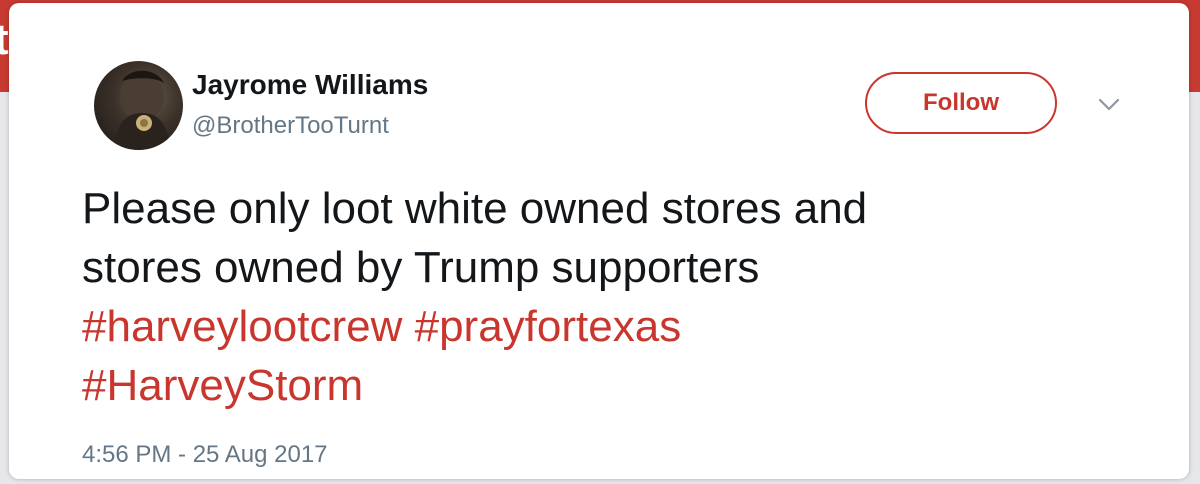 The height and width of the screenshot is (484, 1200). What do you see at coordinates (622, 385) in the screenshot?
I see `hashtag-line: #HarveyStorm` at bounding box center [622, 385].